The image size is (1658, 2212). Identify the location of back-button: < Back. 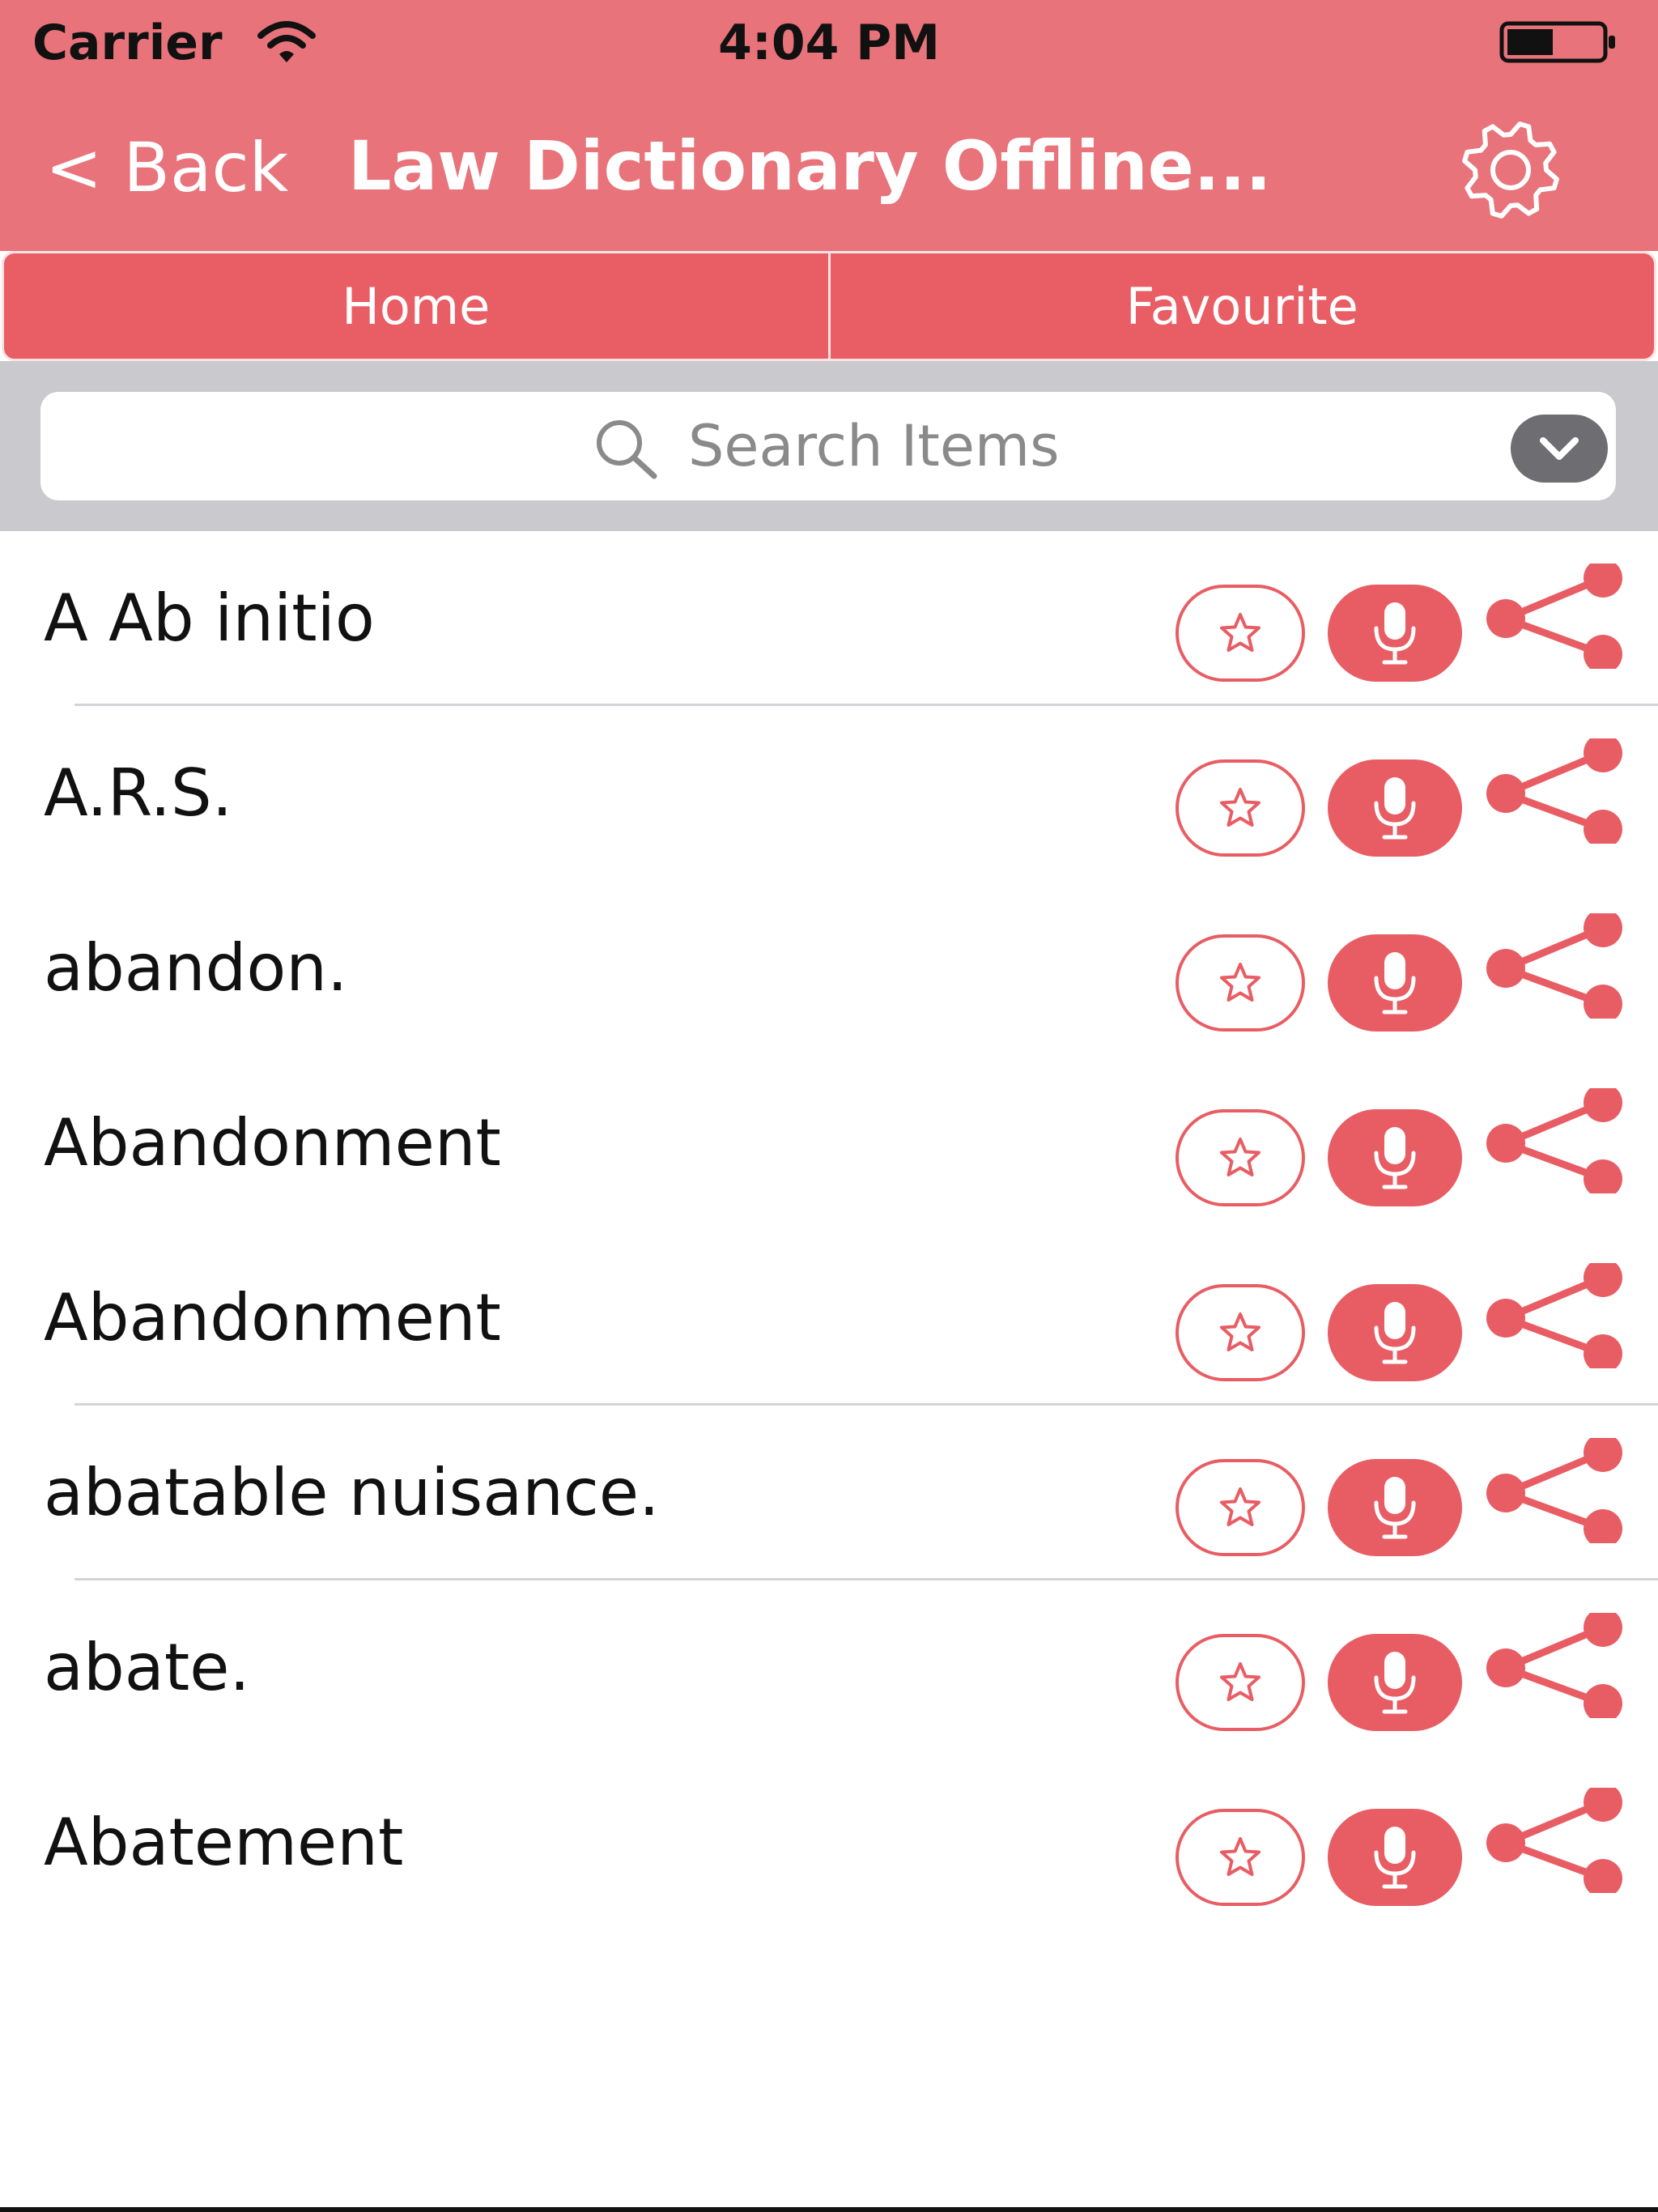
(166, 167).